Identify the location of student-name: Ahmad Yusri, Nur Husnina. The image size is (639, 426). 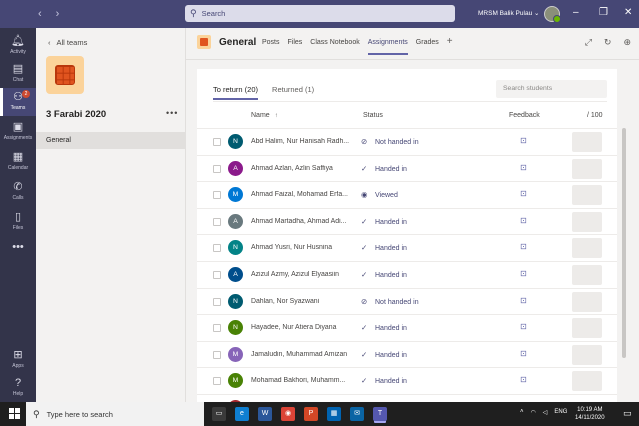
(303, 247).